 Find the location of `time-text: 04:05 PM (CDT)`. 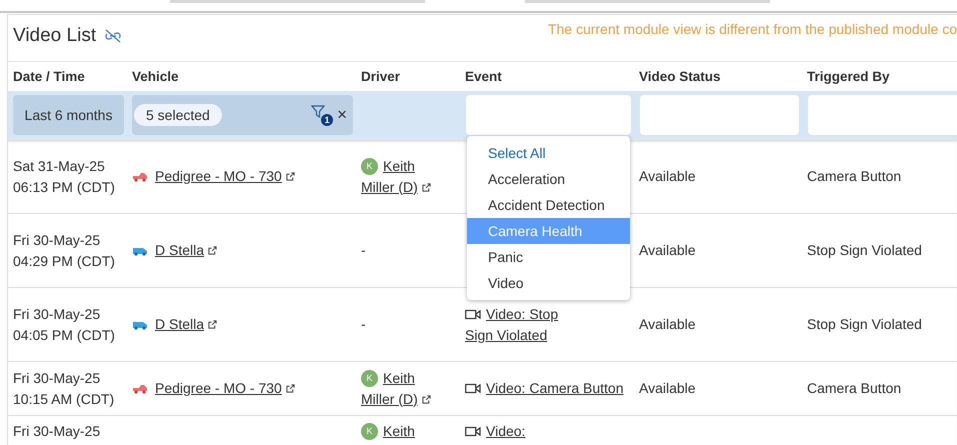

time-text: 04:05 PM (CDT) is located at coordinates (64, 335).